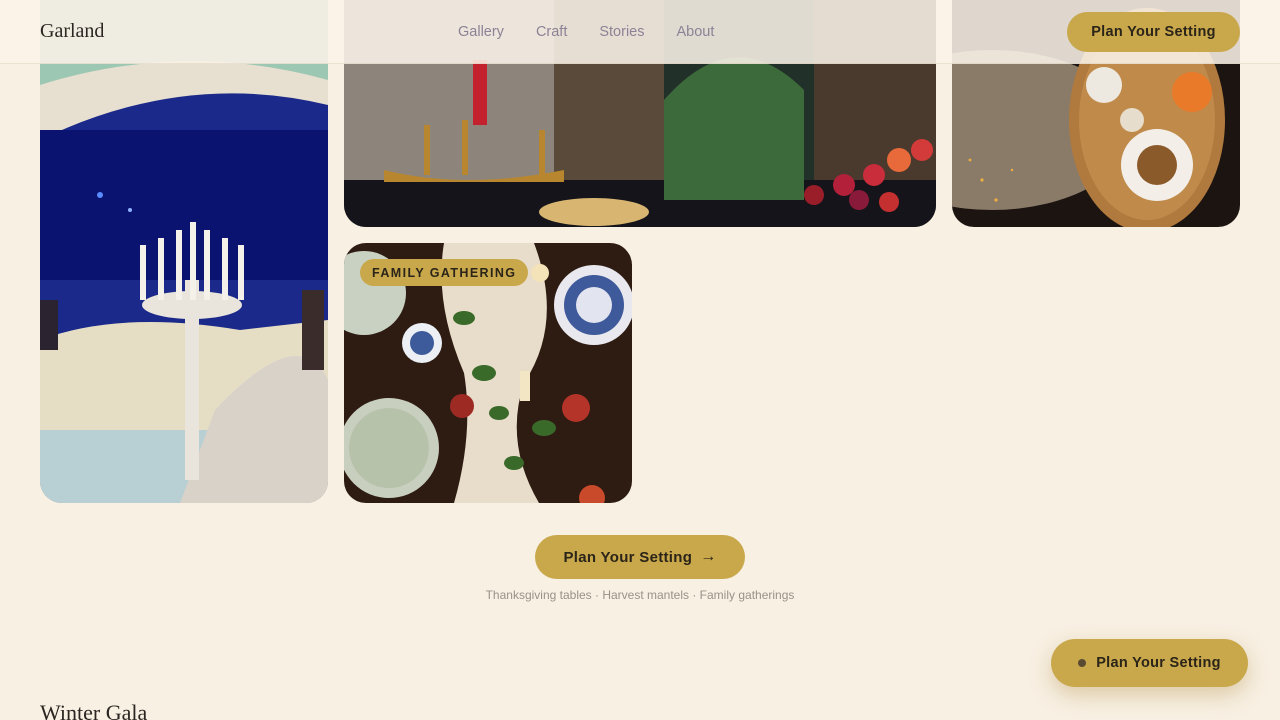  What do you see at coordinates (708, 556) in the screenshot?
I see `arrow-right-icon: →` at bounding box center [708, 556].